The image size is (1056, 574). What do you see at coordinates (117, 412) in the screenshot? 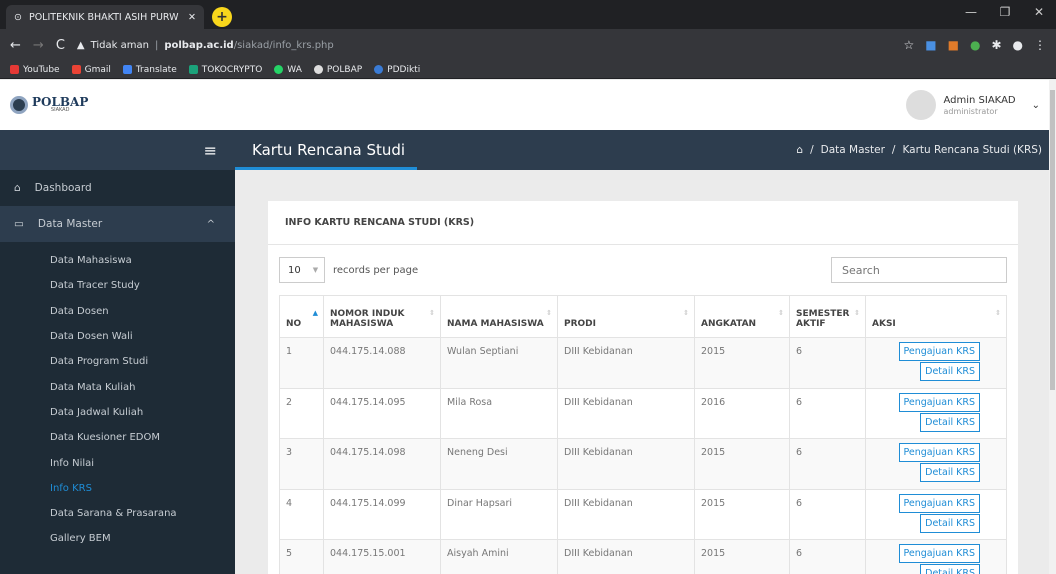
I see `sidebar-subitem-data-jadwal-kuliah: Data Jadwal Kuliah` at bounding box center [117, 412].